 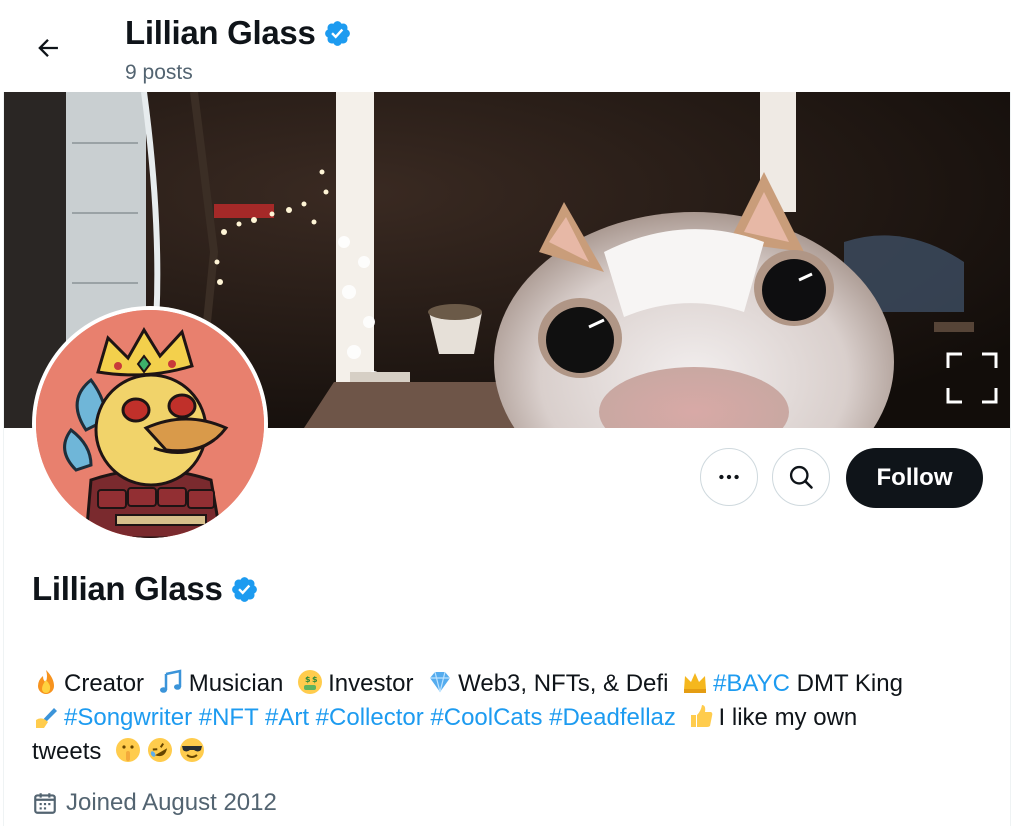 What do you see at coordinates (914, 478) in the screenshot?
I see `follow-button: Follow` at bounding box center [914, 478].